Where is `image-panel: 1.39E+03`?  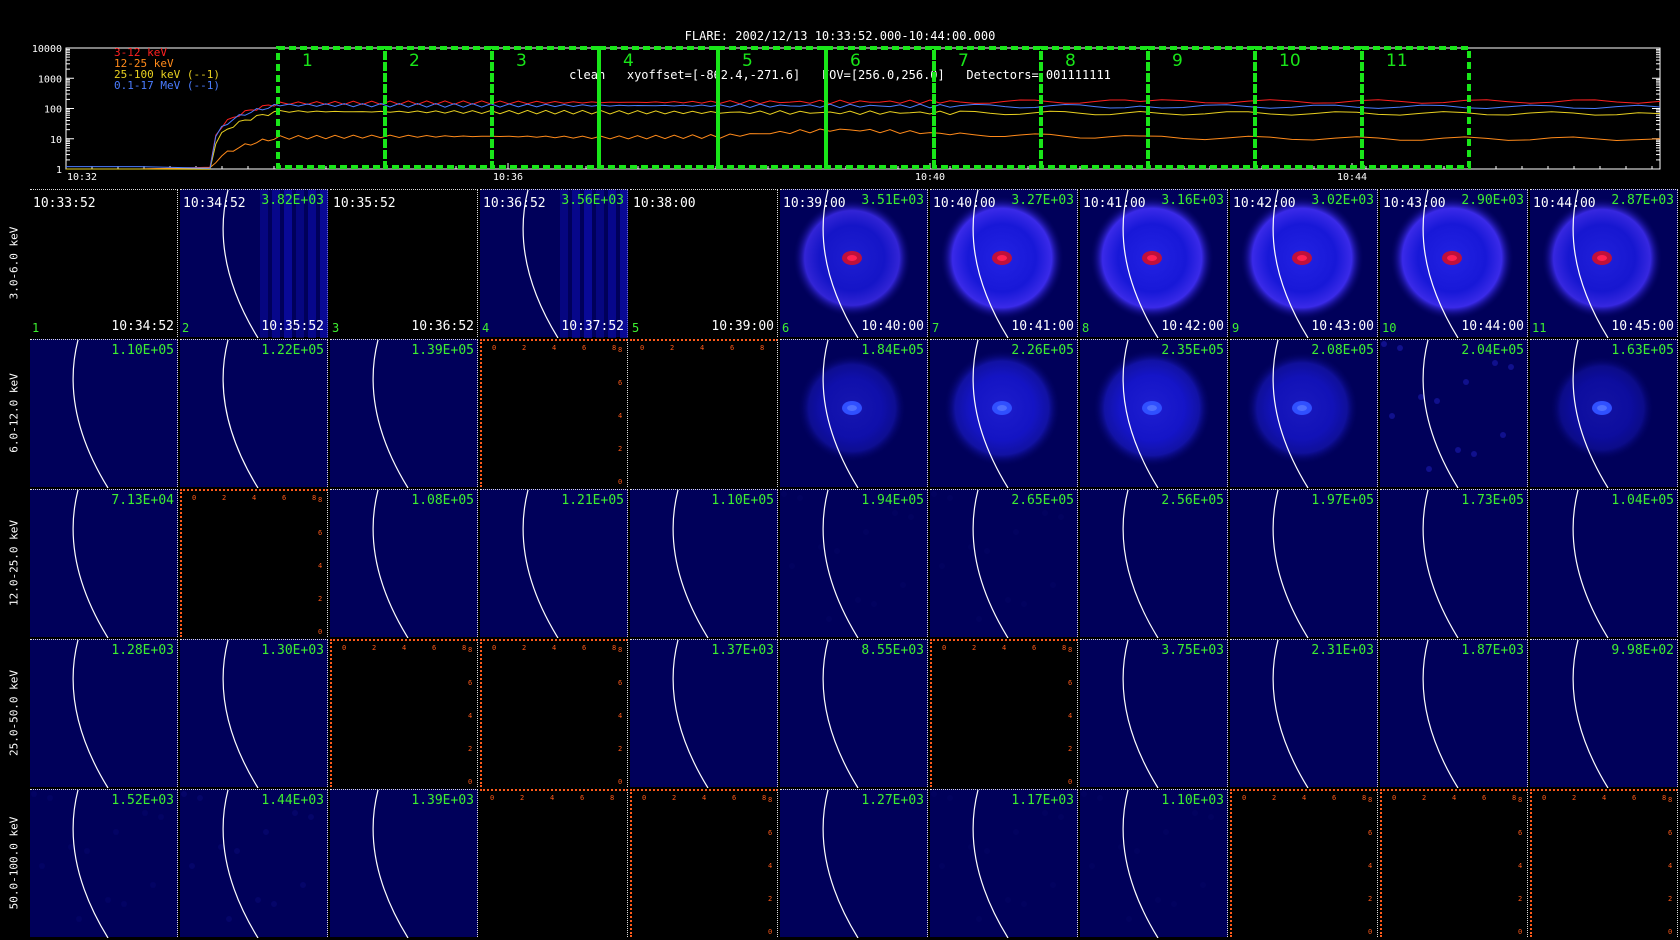 image-panel: 1.39E+03 is located at coordinates (404, 863).